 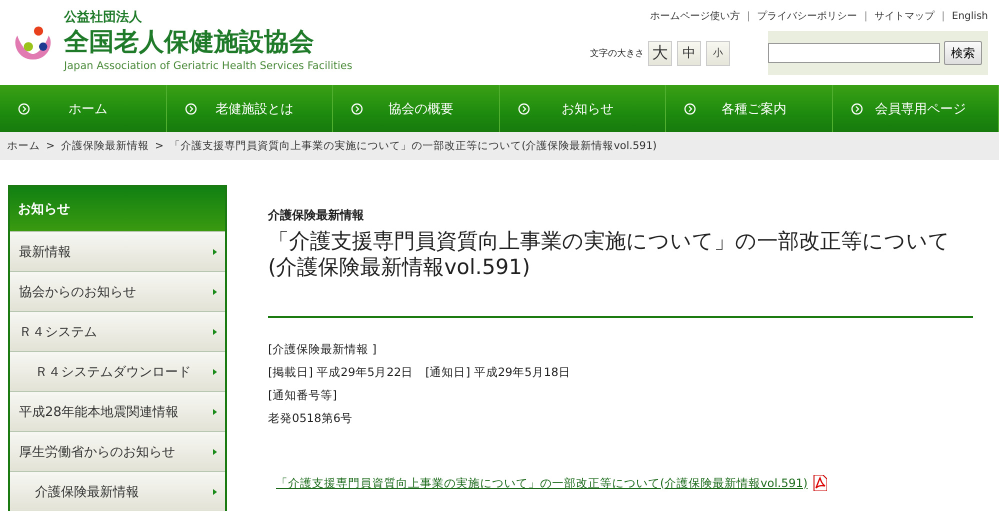 What do you see at coordinates (854, 53) in the screenshot?
I see `search-field` at bounding box center [854, 53].